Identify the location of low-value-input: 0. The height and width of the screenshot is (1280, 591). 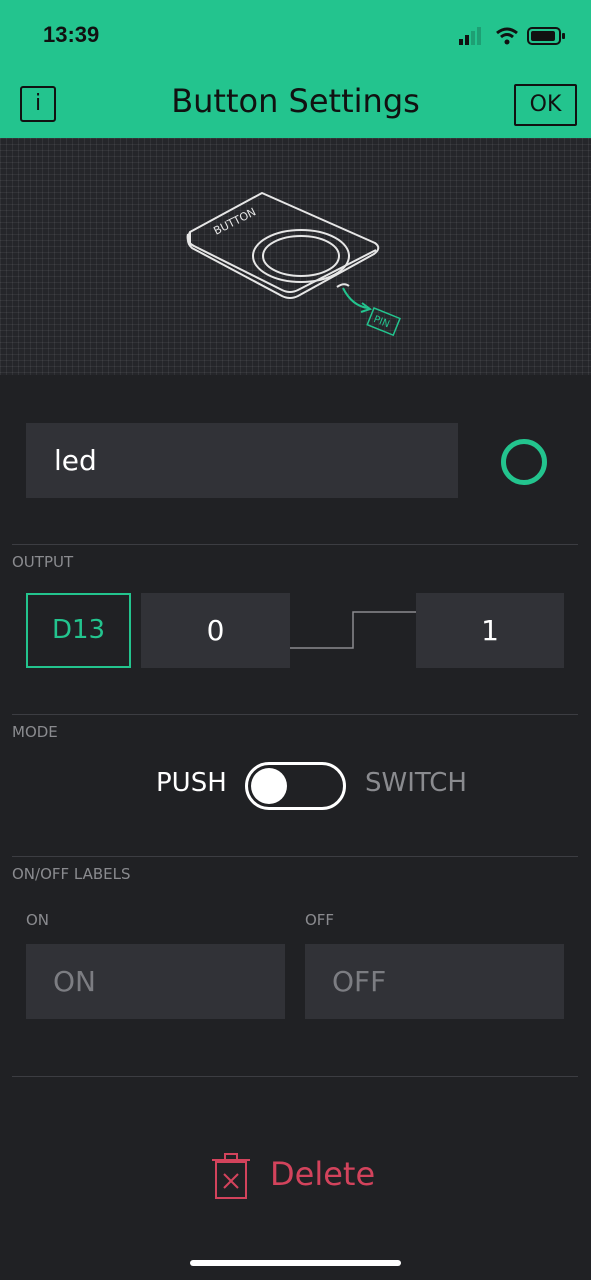
(215, 630).